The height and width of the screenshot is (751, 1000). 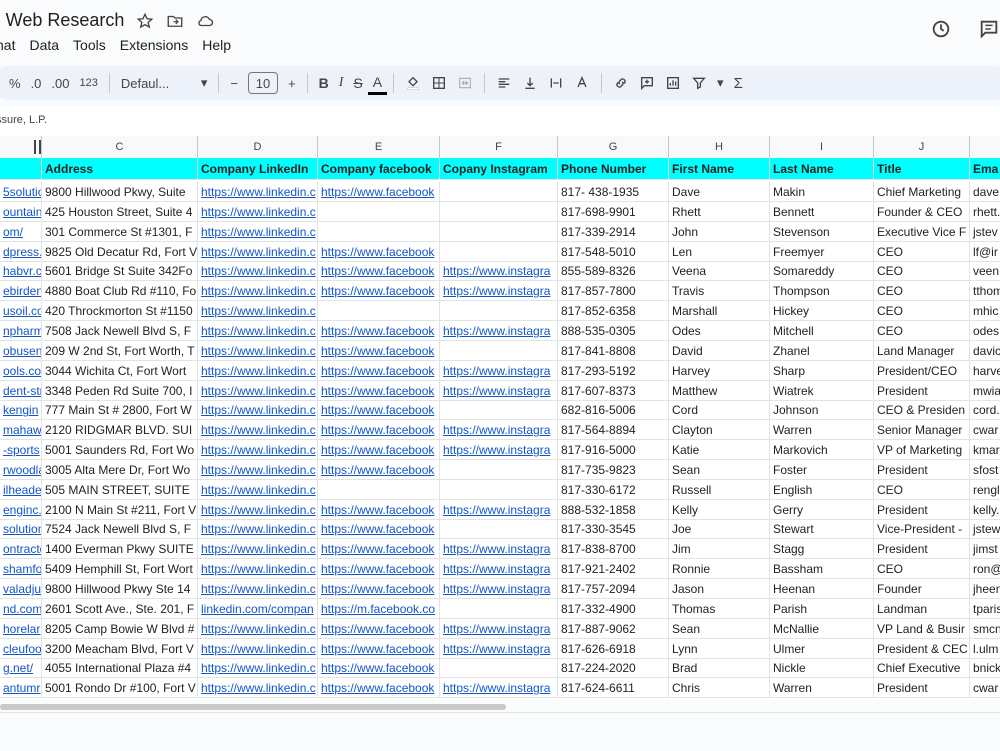 What do you see at coordinates (922, 450) in the screenshot?
I see `table-cell: VP of Marketing` at bounding box center [922, 450].